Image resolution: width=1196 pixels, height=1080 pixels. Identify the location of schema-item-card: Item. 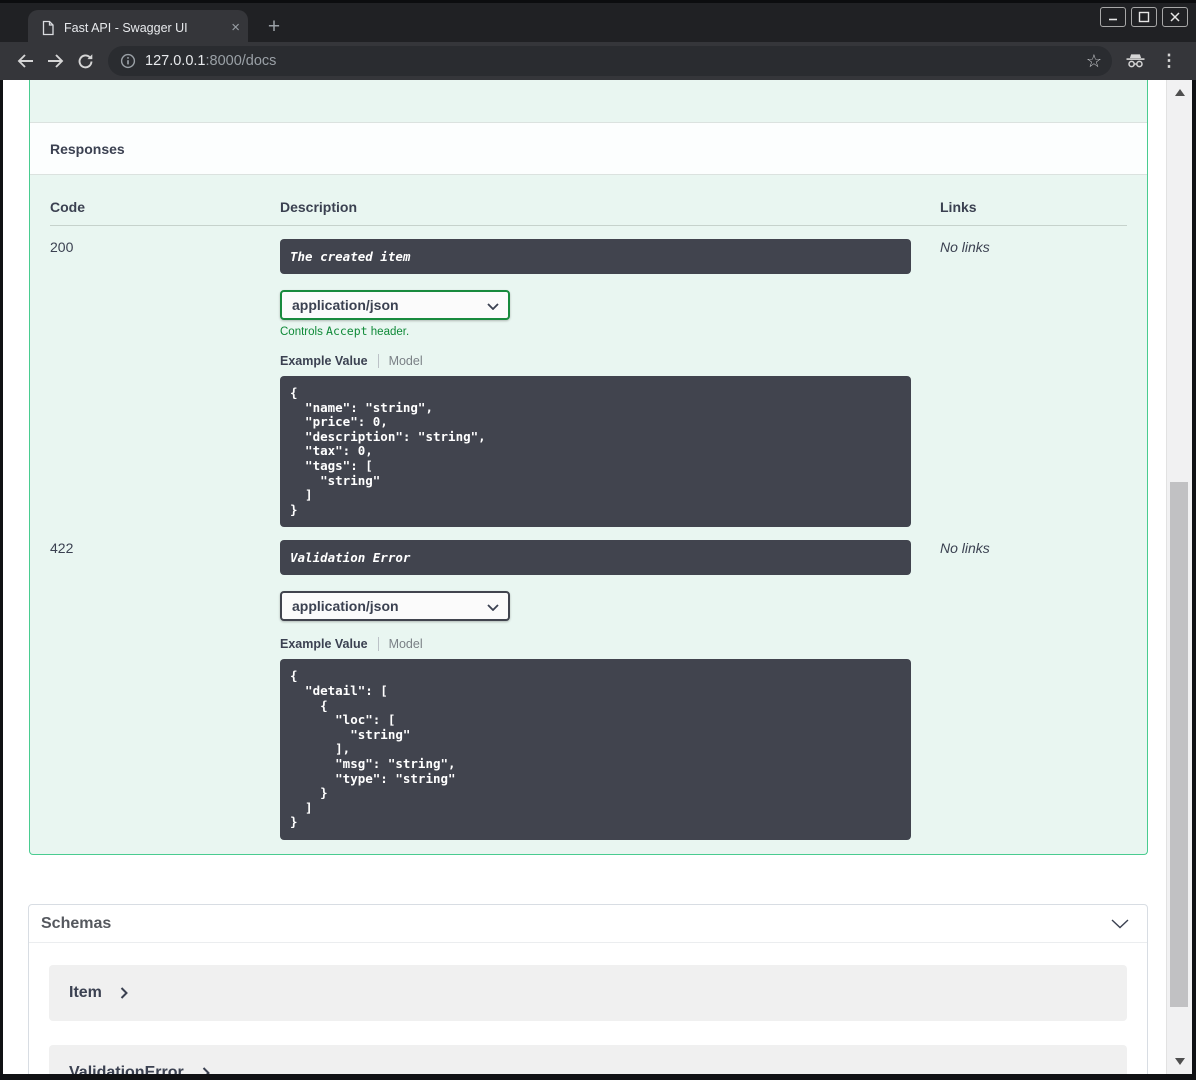
(588, 993).